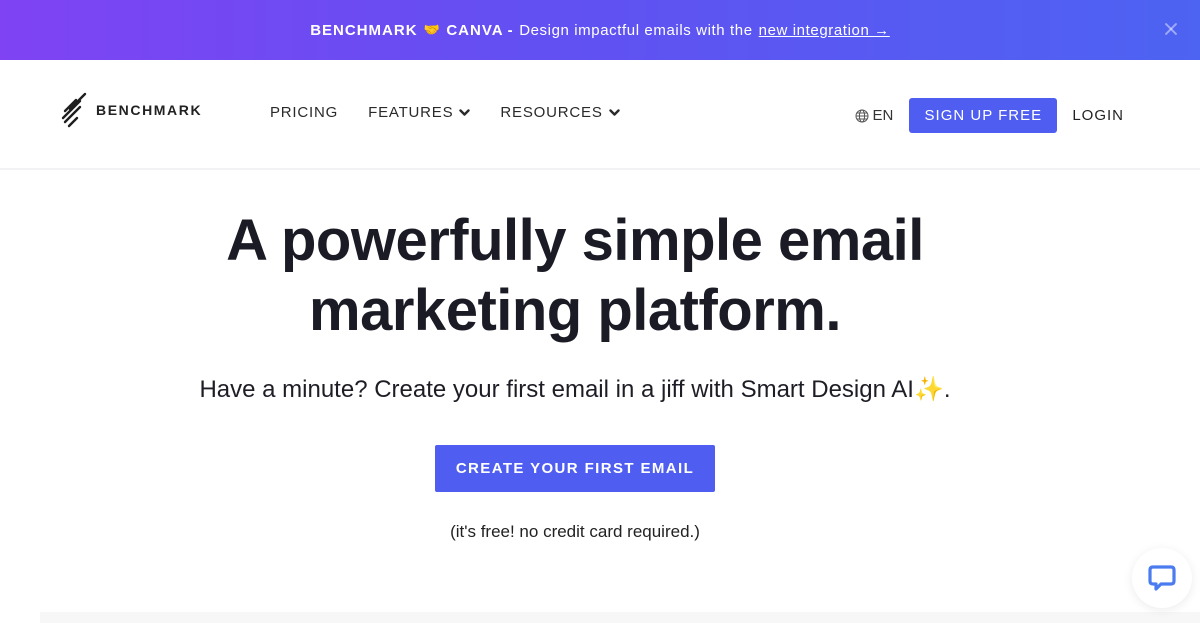 Image resolution: width=1200 pixels, height=623 pixels. What do you see at coordinates (928, 389) in the screenshot?
I see `sparkle-icon: ✨` at bounding box center [928, 389].